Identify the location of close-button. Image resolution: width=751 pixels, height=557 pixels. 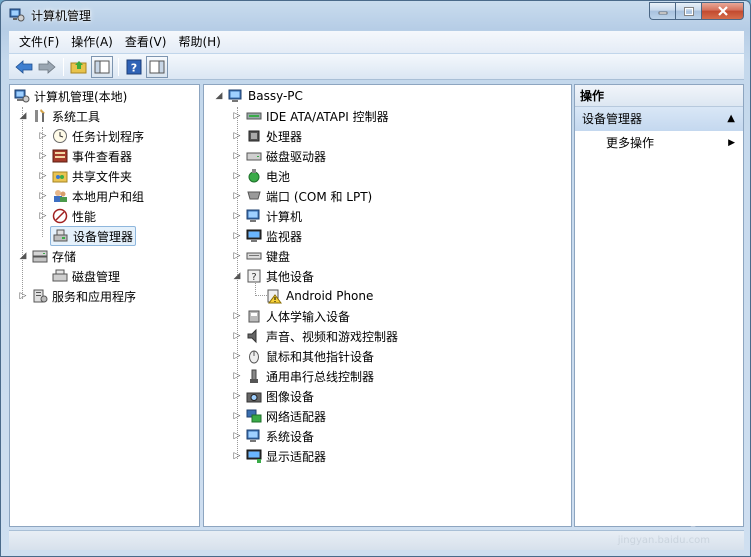
(722, 11).